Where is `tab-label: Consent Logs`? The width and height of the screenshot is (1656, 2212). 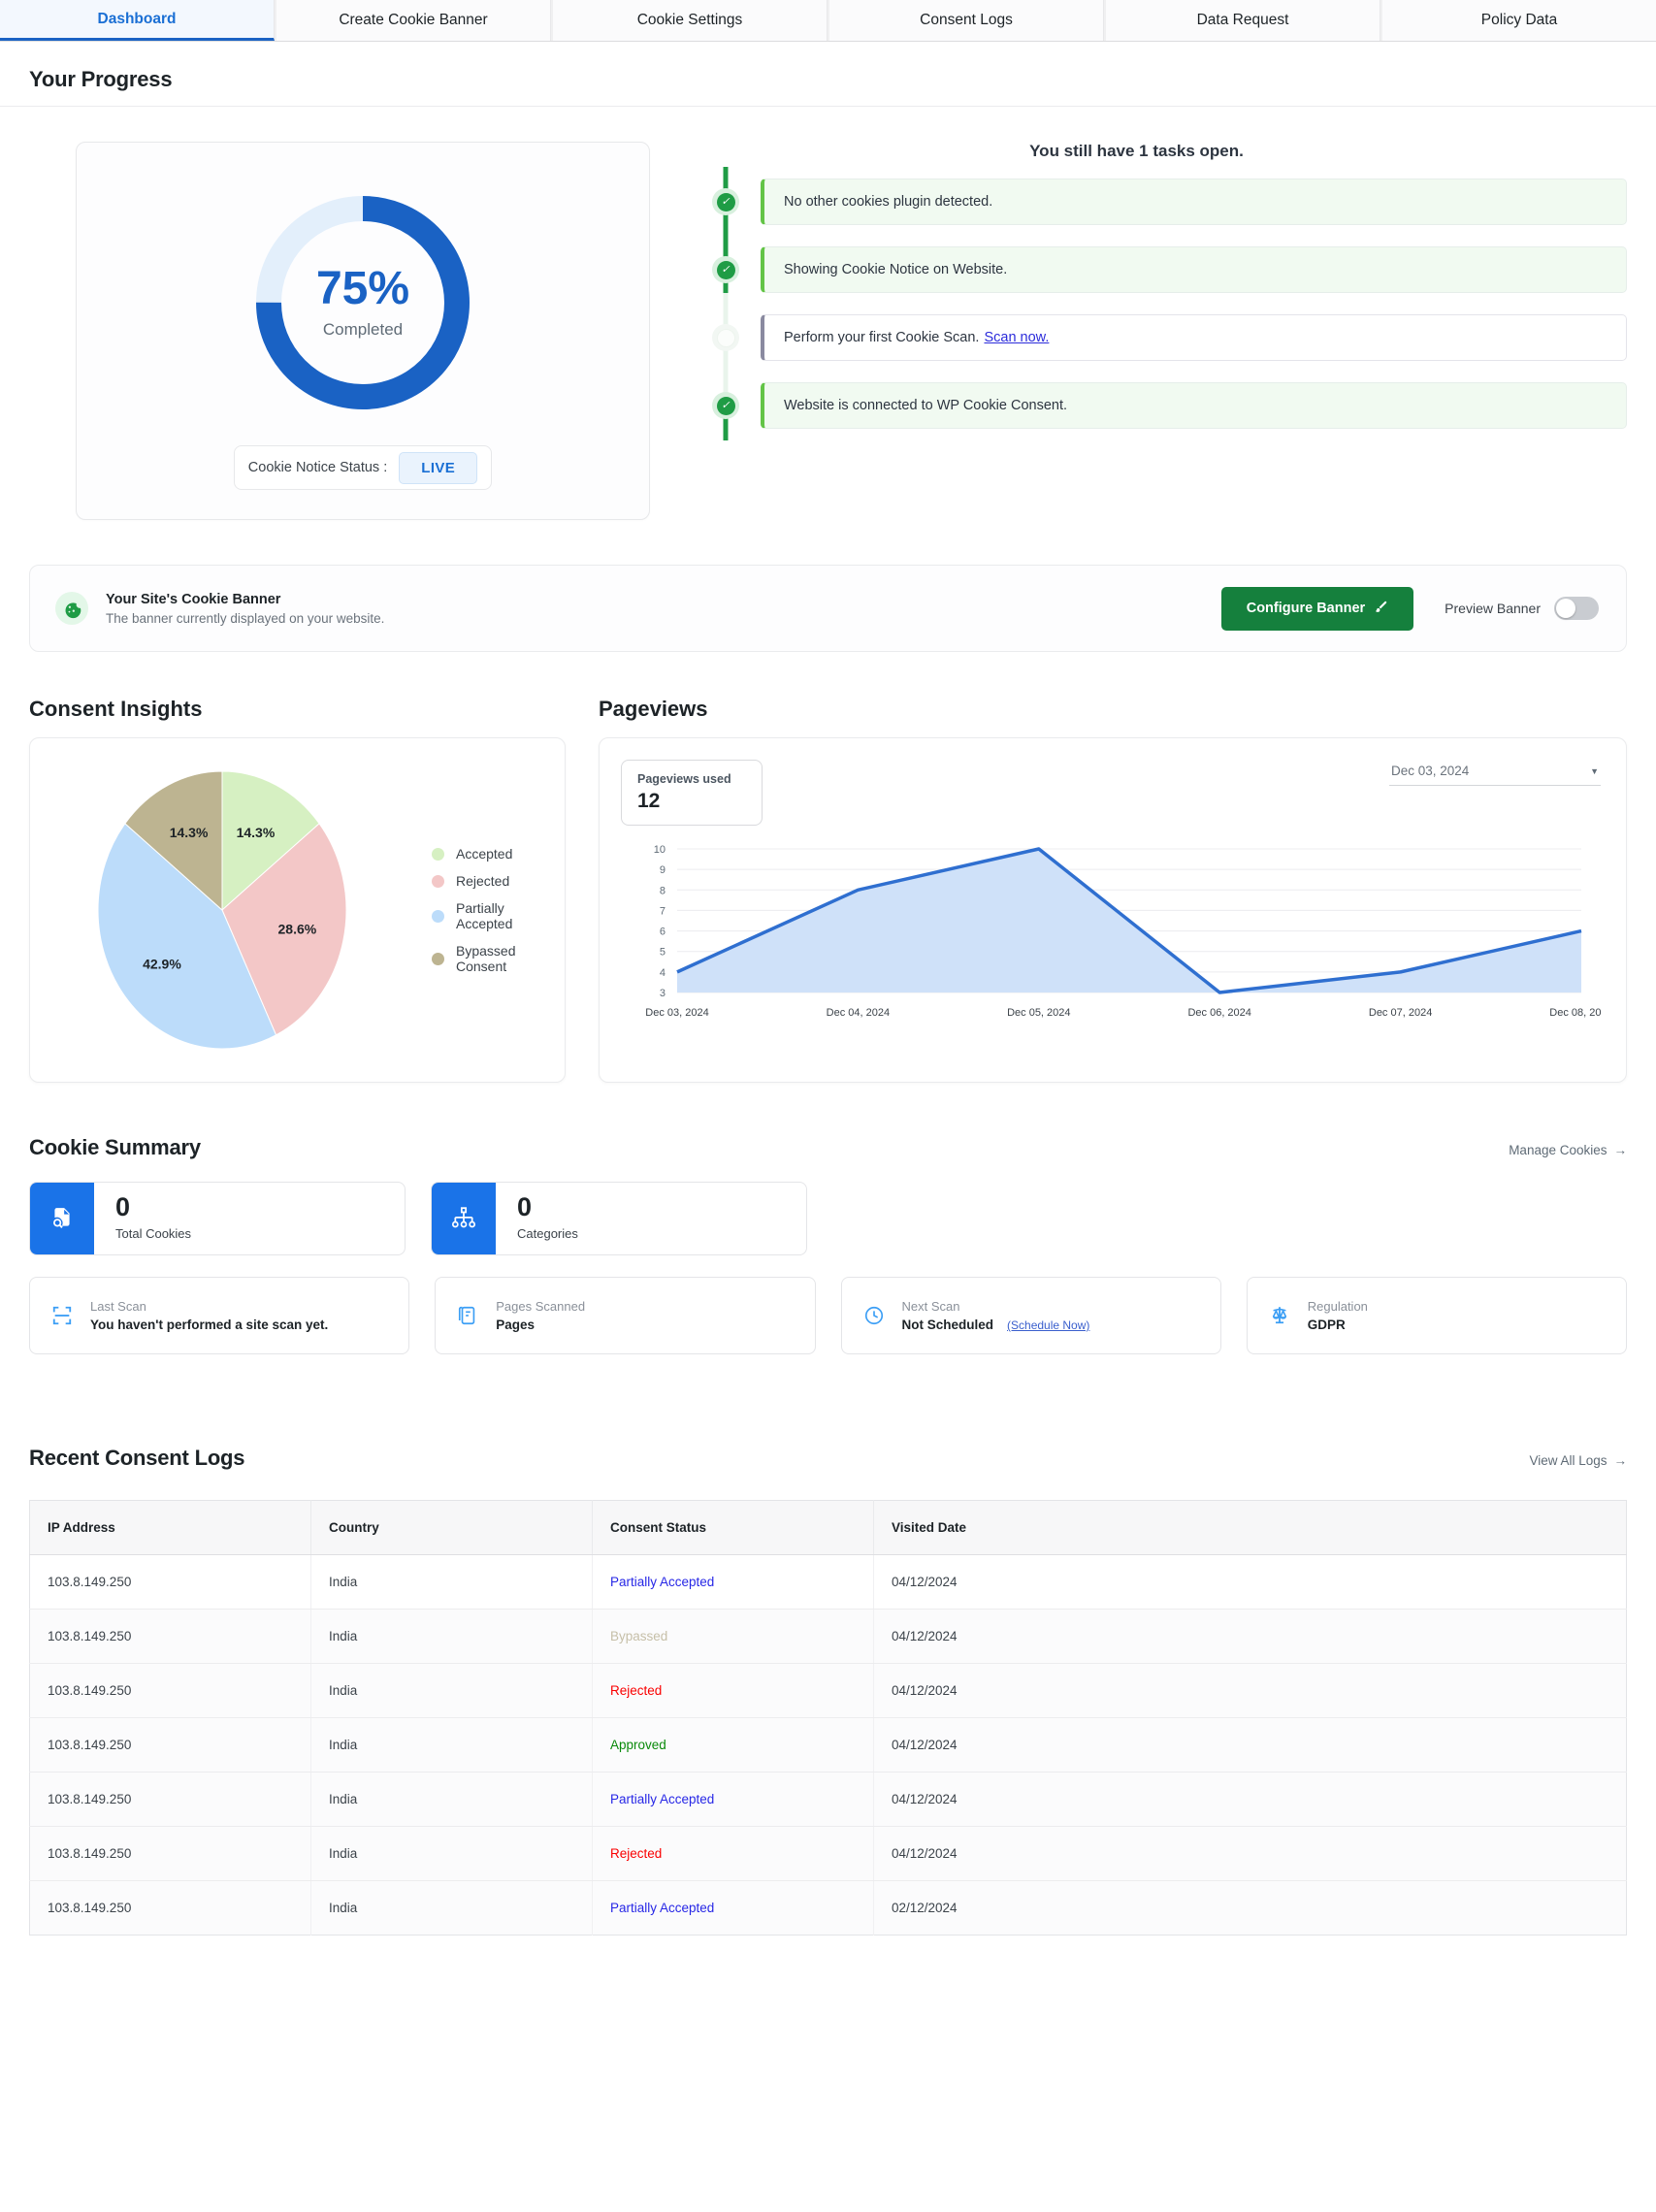
tab-label: Consent Logs is located at coordinates (966, 20).